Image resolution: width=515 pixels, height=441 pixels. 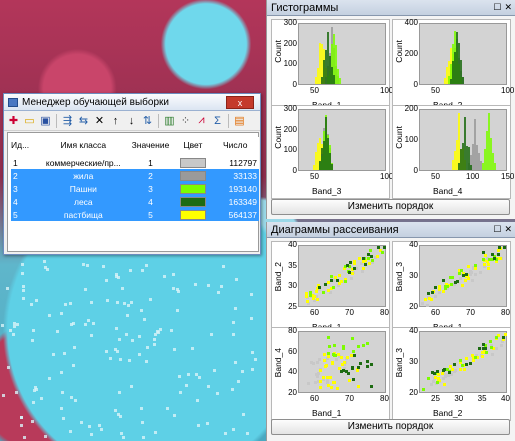 What do you see at coordinates (135, 175) in the screenshot?
I see `table-row: 2 жила 2 33133` at bounding box center [135, 175].